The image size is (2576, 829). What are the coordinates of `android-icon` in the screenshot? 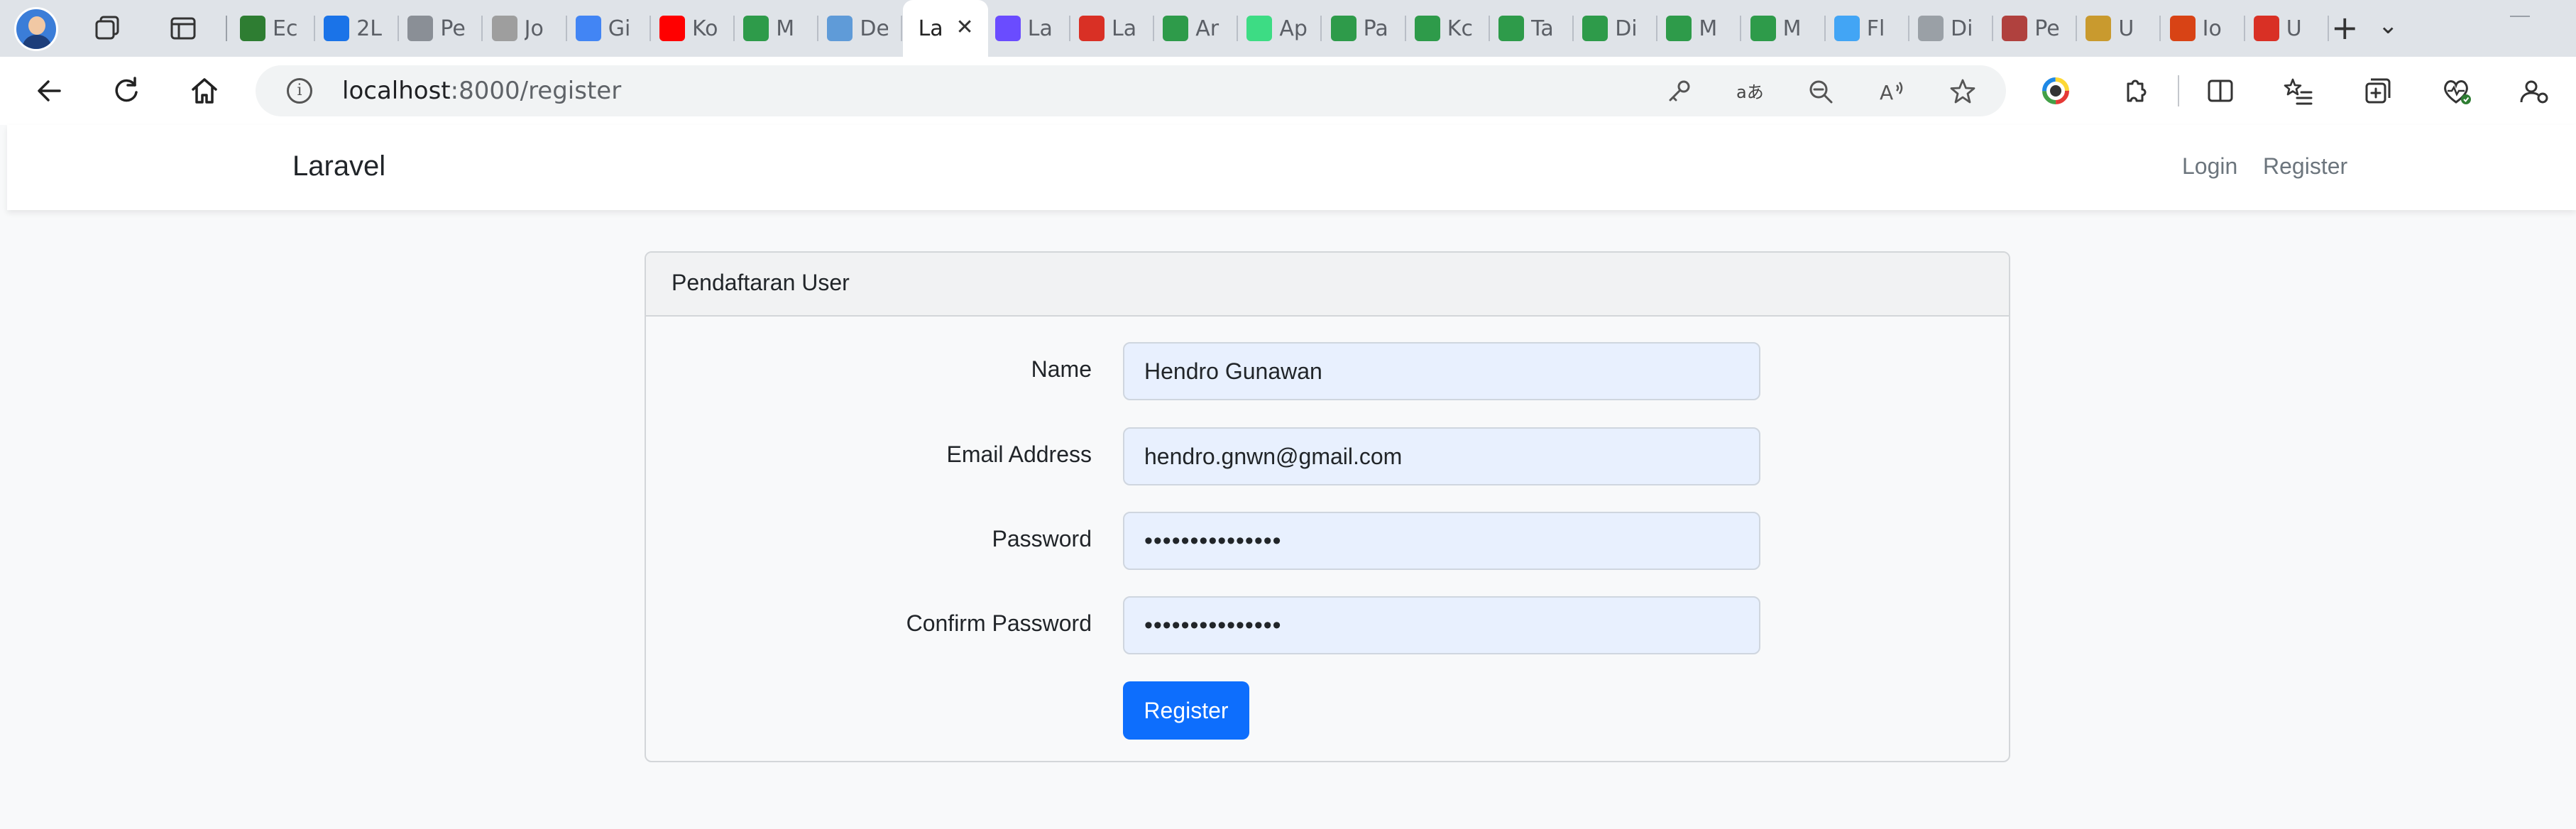 It's located at (1259, 28).